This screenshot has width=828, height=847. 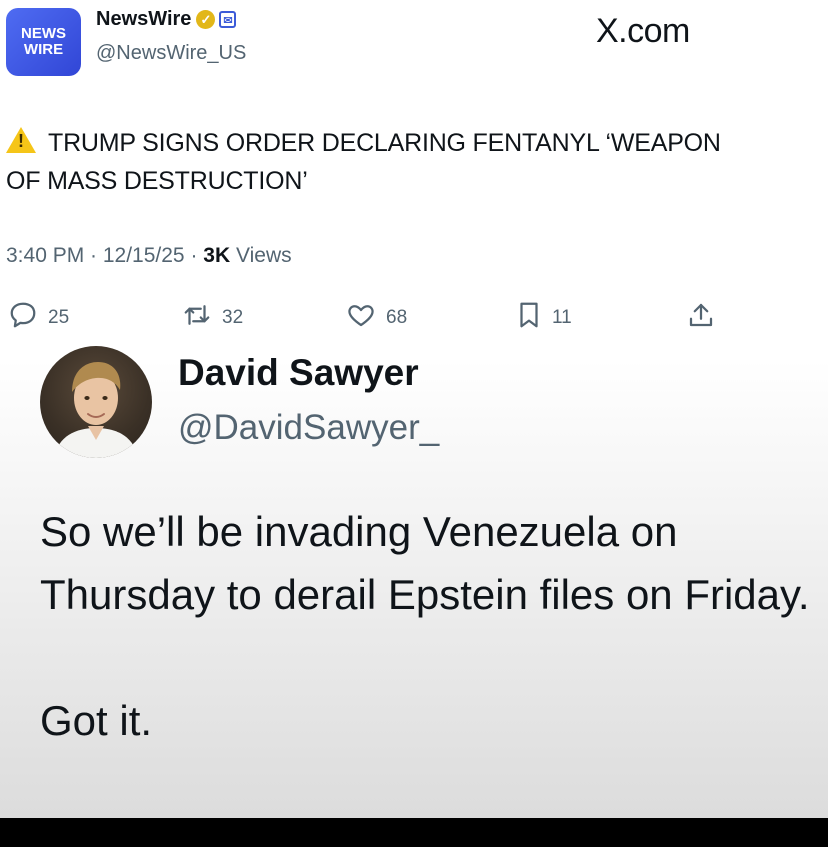 What do you see at coordinates (414, 832) in the screenshot?
I see `bottom-black-bar` at bounding box center [414, 832].